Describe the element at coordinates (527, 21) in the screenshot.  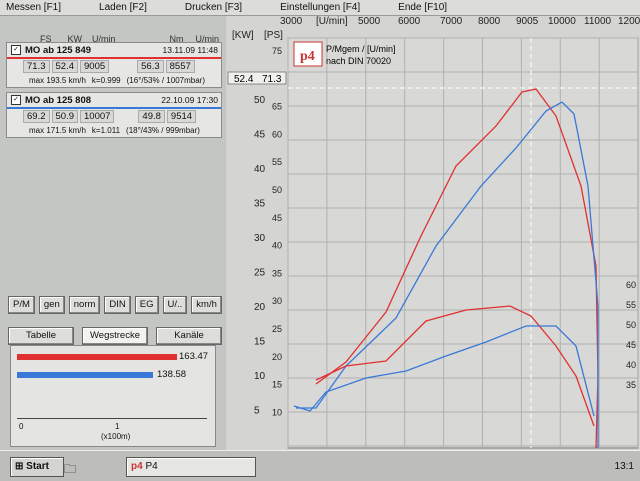
I see `rpm-tick-9005: 9005` at that location.